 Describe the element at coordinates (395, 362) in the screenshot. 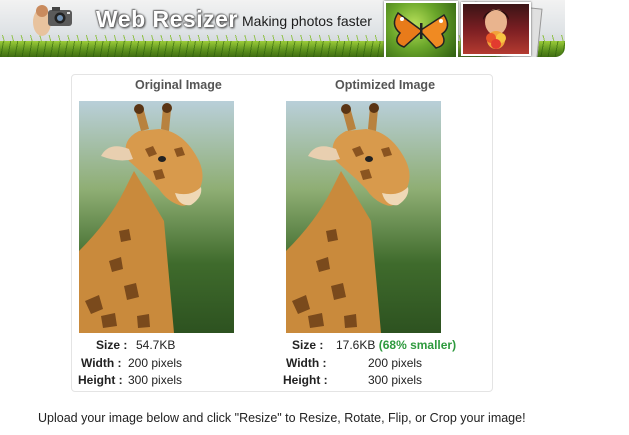

I see `optimized-width-value: 200 pixels` at that location.